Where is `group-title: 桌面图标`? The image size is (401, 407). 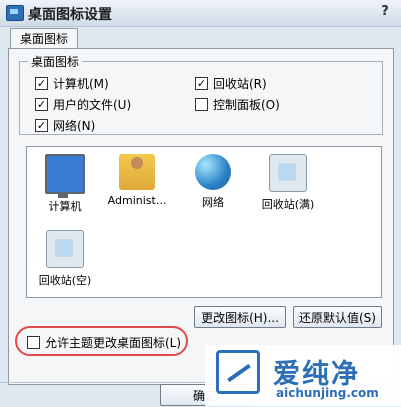
group-title: 桌面图标 is located at coordinates (55, 61).